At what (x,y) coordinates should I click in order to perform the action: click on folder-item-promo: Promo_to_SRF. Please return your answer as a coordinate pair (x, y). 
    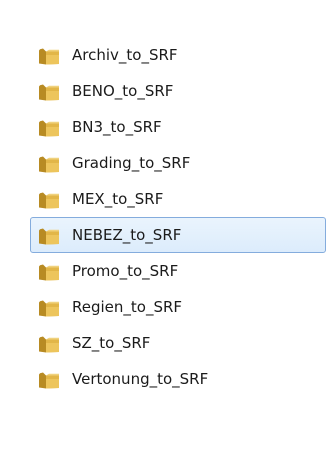
    Looking at the image, I should click on (178, 271).